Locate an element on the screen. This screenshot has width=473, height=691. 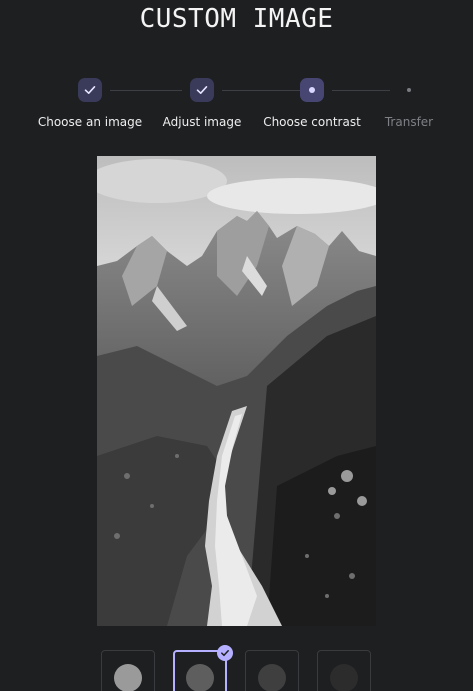
step-label-choose-image: Choose an image is located at coordinates (90, 122).